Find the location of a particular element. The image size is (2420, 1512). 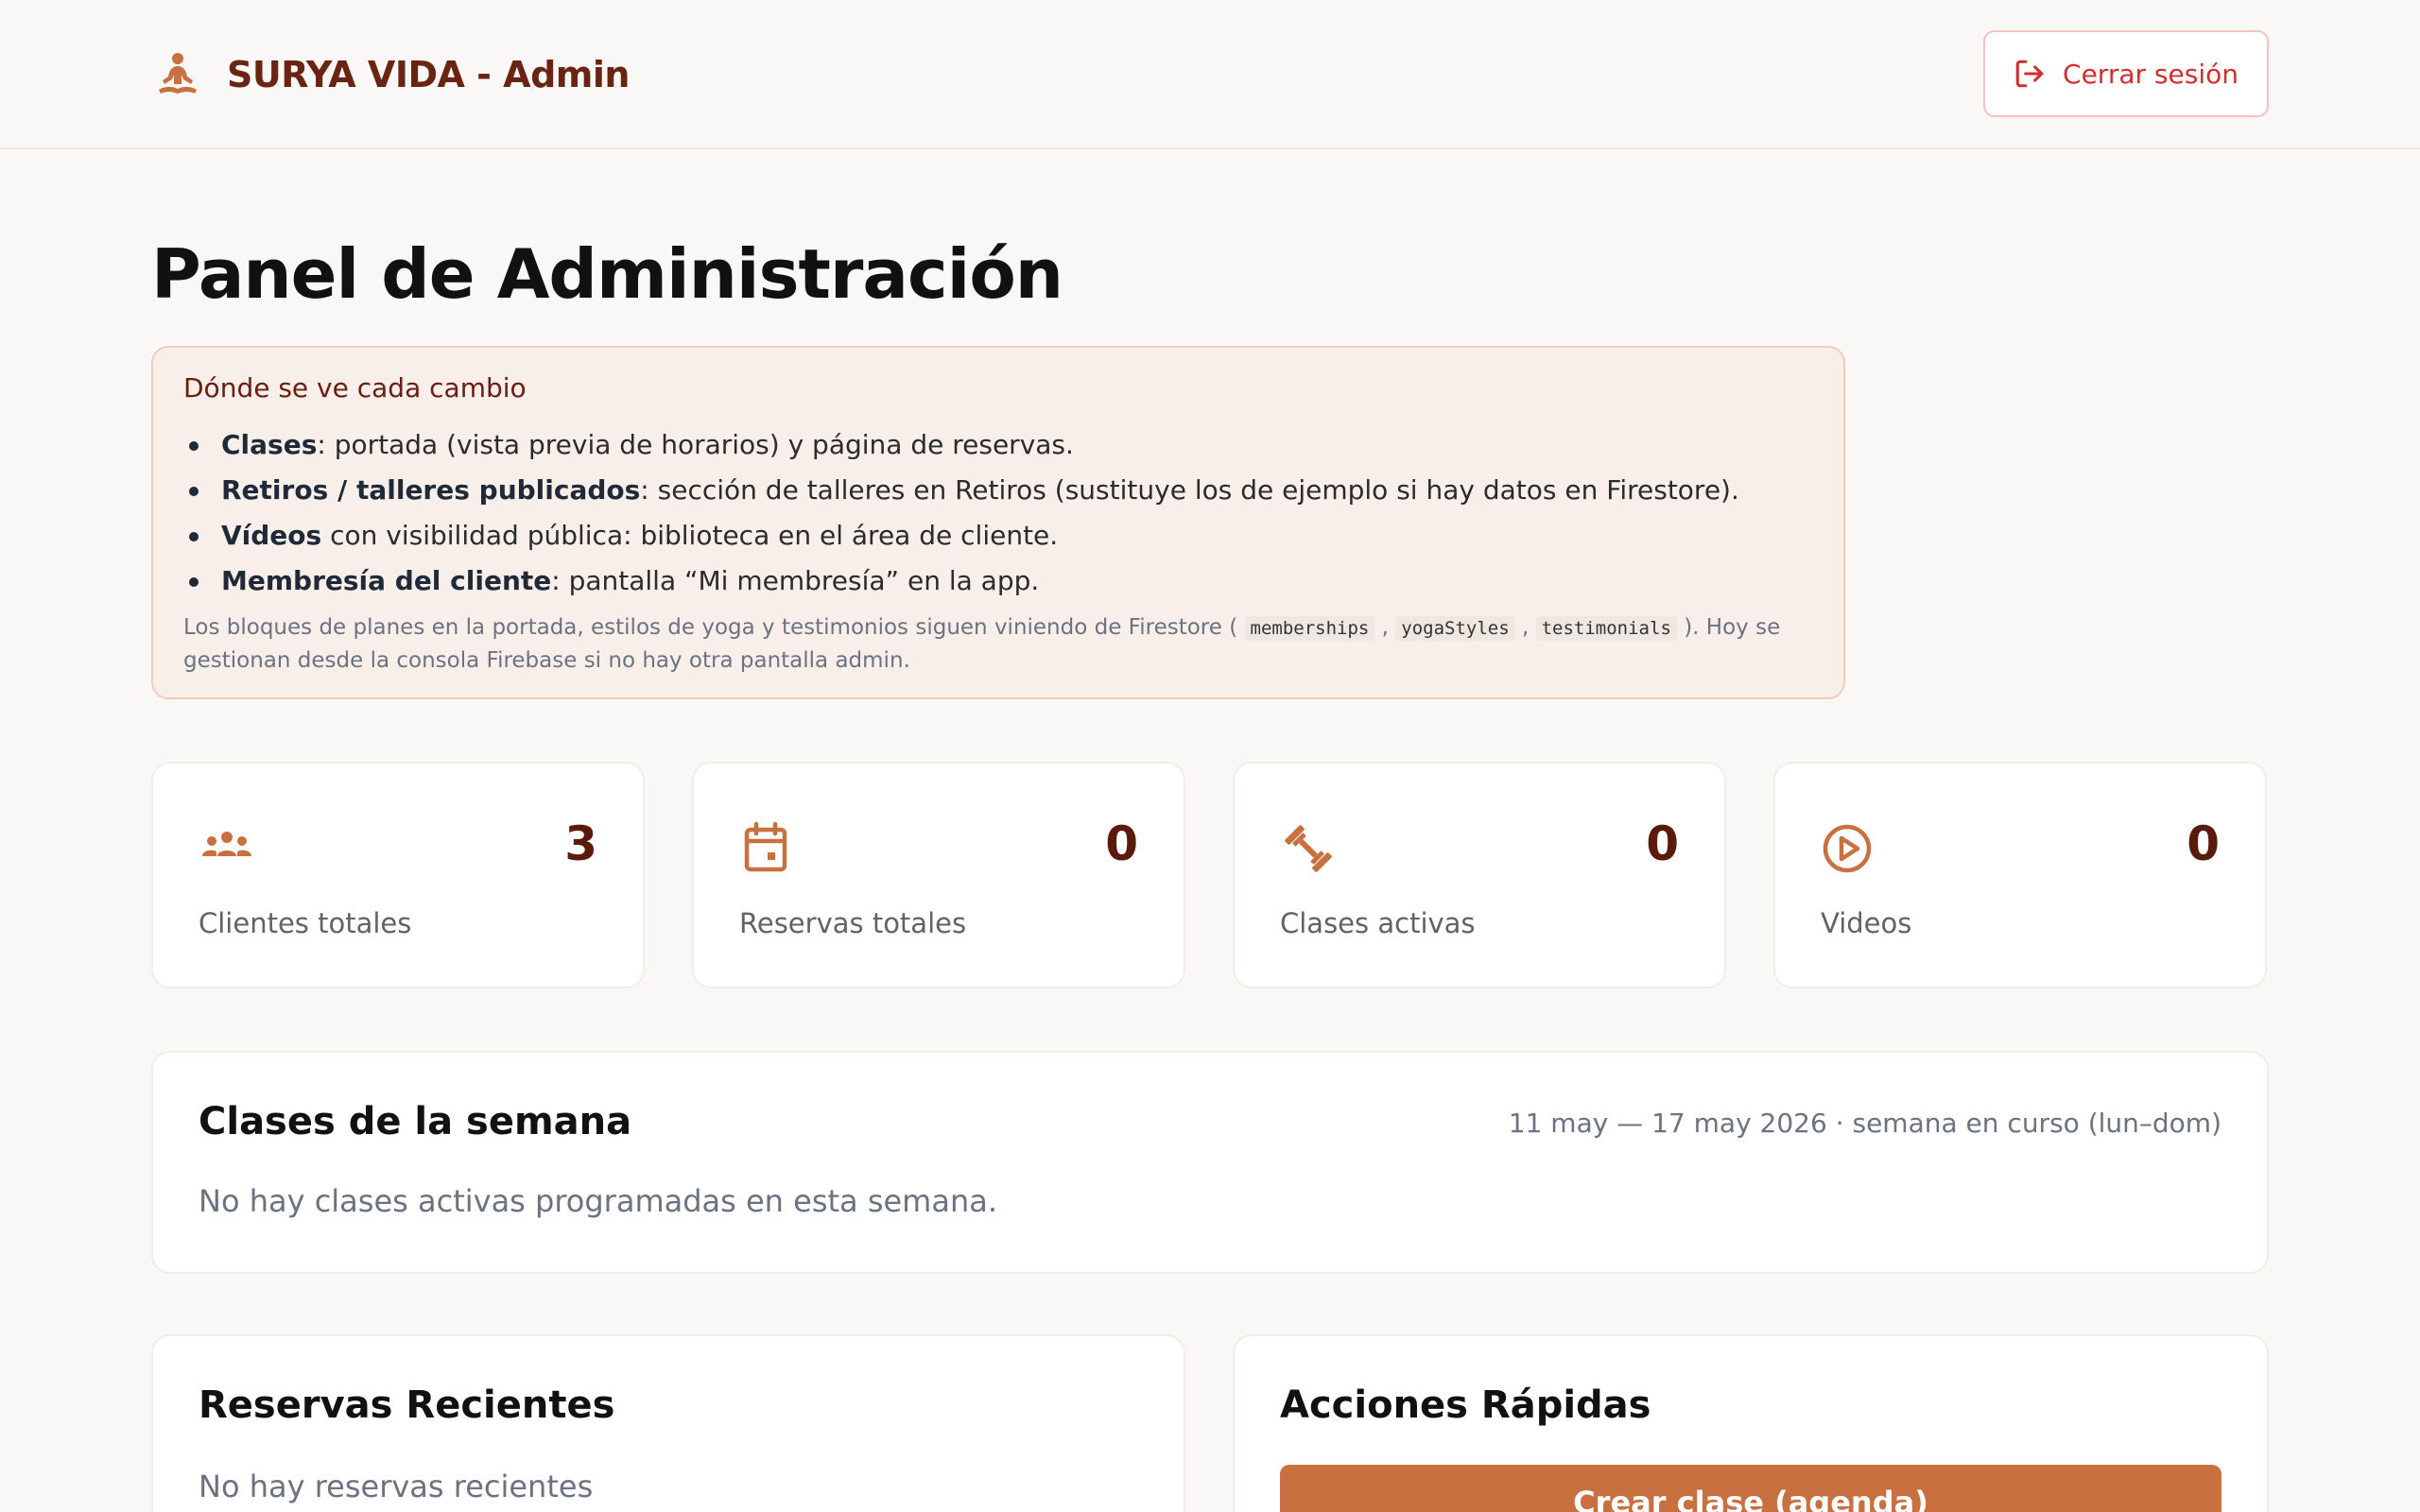

stat-label: Clases activas is located at coordinates (1378, 923).